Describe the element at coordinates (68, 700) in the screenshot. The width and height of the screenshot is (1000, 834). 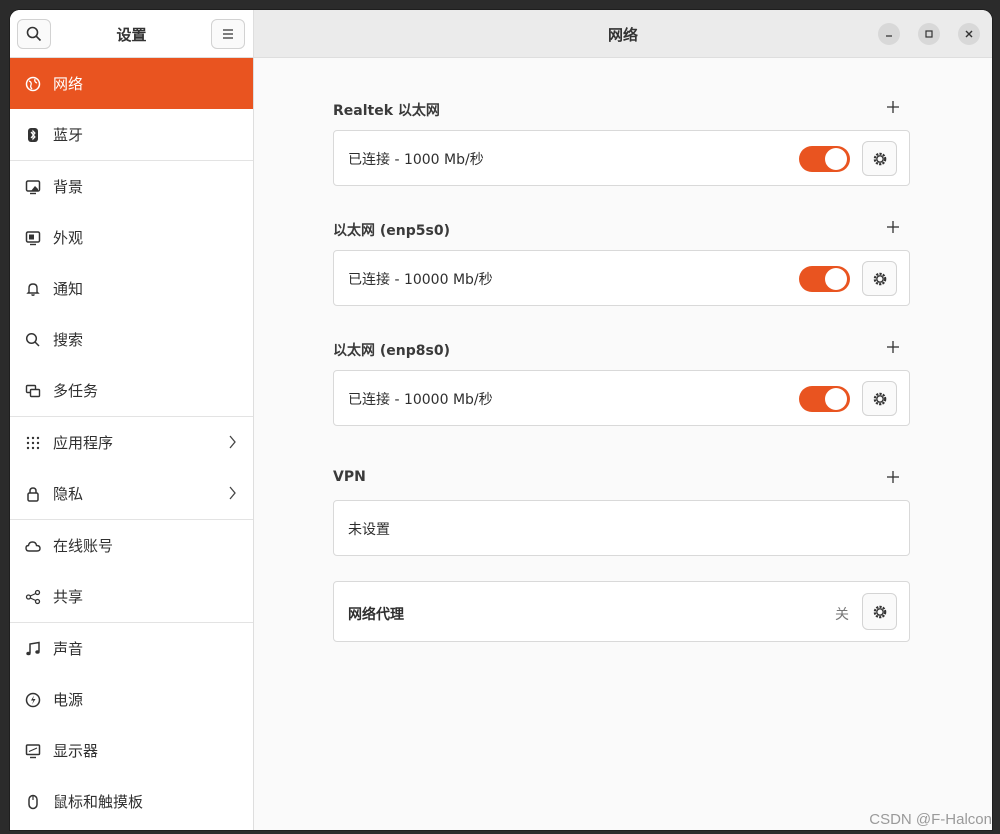
I see `sidebar-item-label: 电源` at that location.